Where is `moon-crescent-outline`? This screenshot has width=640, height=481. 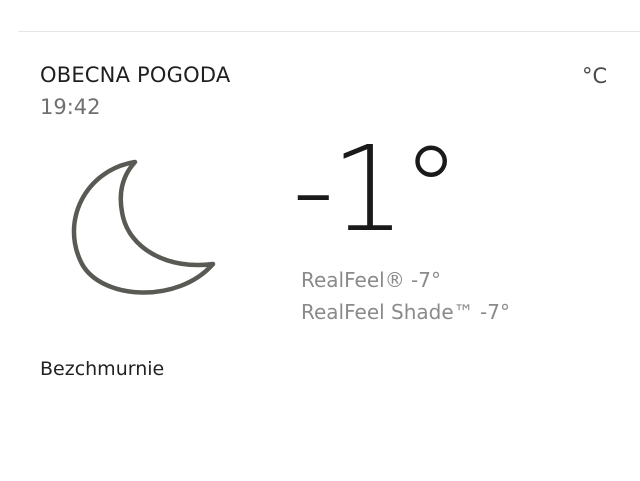 moon-crescent-outline is located at coordinates (143, 227).